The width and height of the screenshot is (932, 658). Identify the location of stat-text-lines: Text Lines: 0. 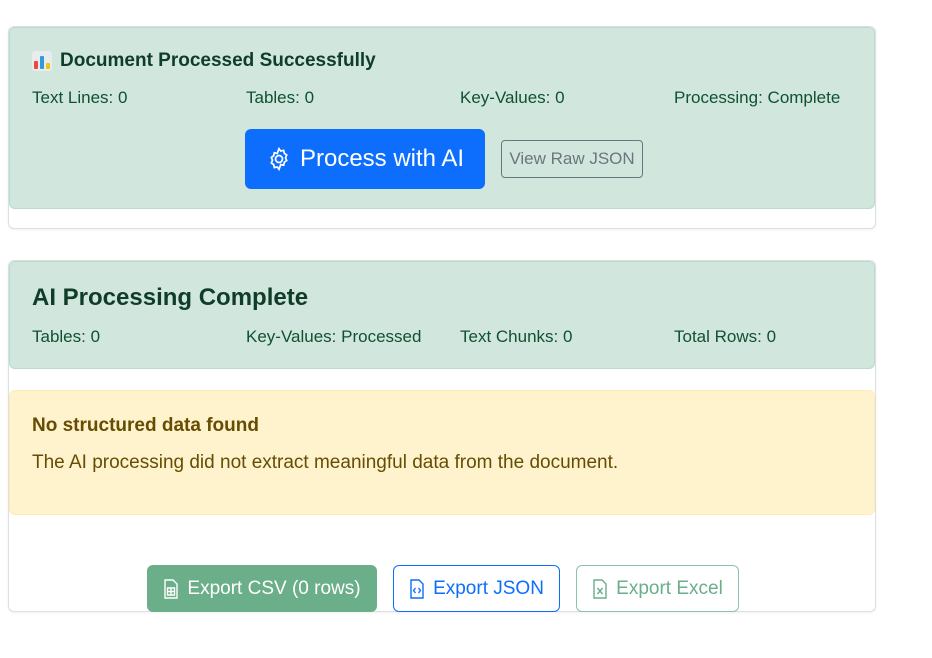
(80, 97).